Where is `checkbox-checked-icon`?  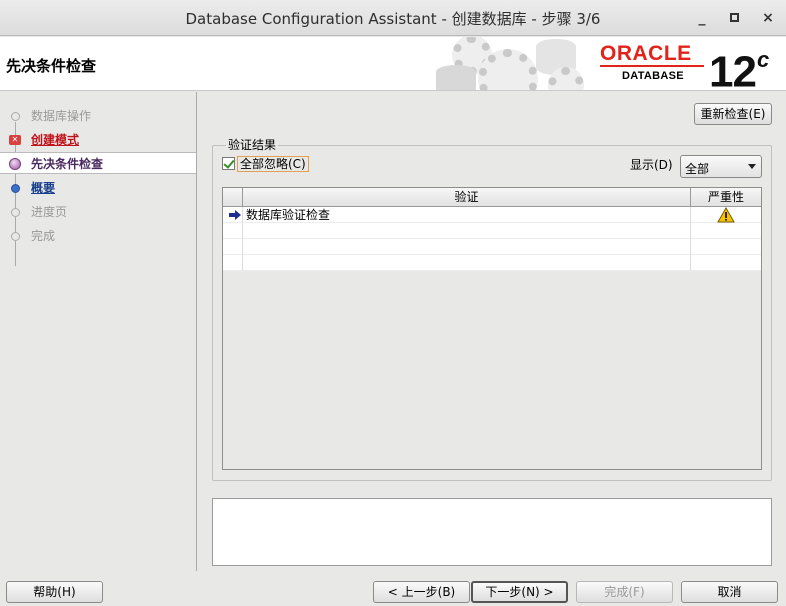
checkbox-checked-icon is located at coordinates (228, 163).